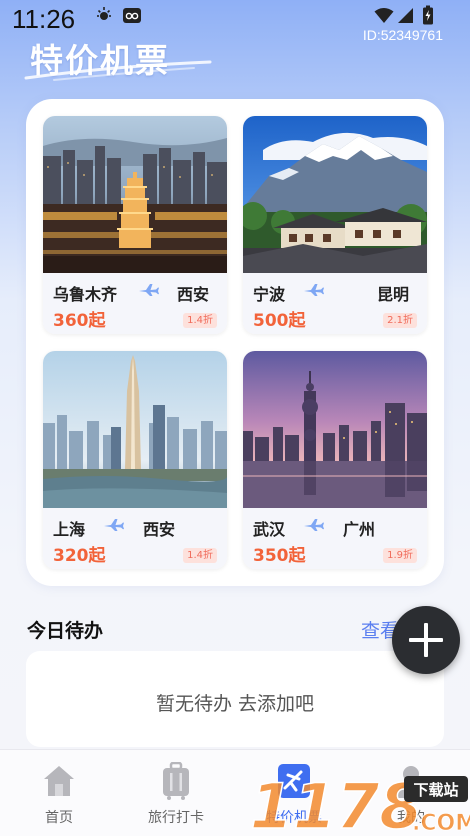  I want to click on flight-card: 乌鲁木齐 西安 360起 1.4折, so click(135, 225).